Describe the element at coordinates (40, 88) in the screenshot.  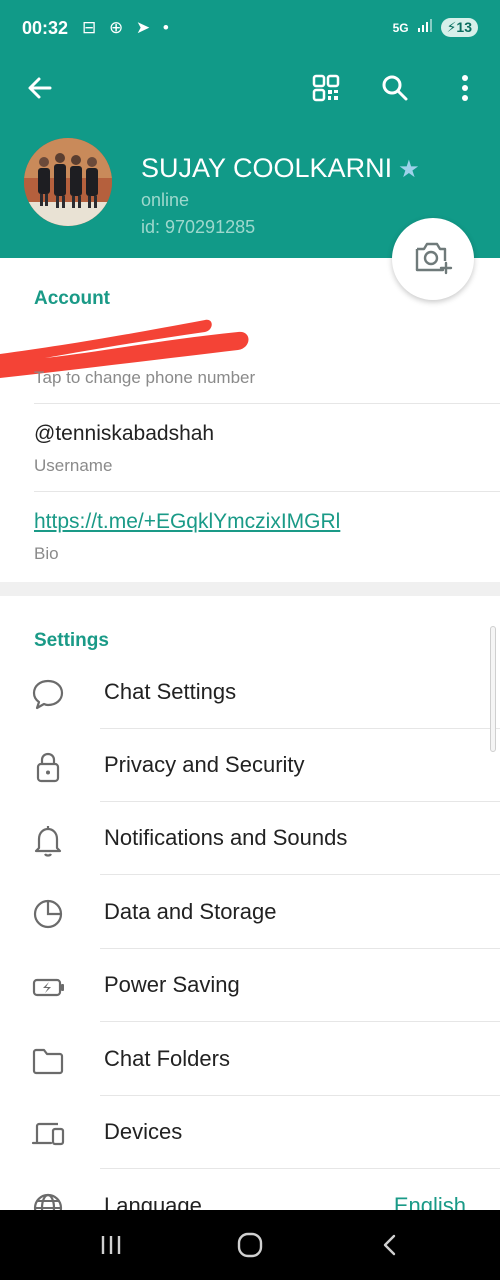
I see `back-arrow-icon` at that location.